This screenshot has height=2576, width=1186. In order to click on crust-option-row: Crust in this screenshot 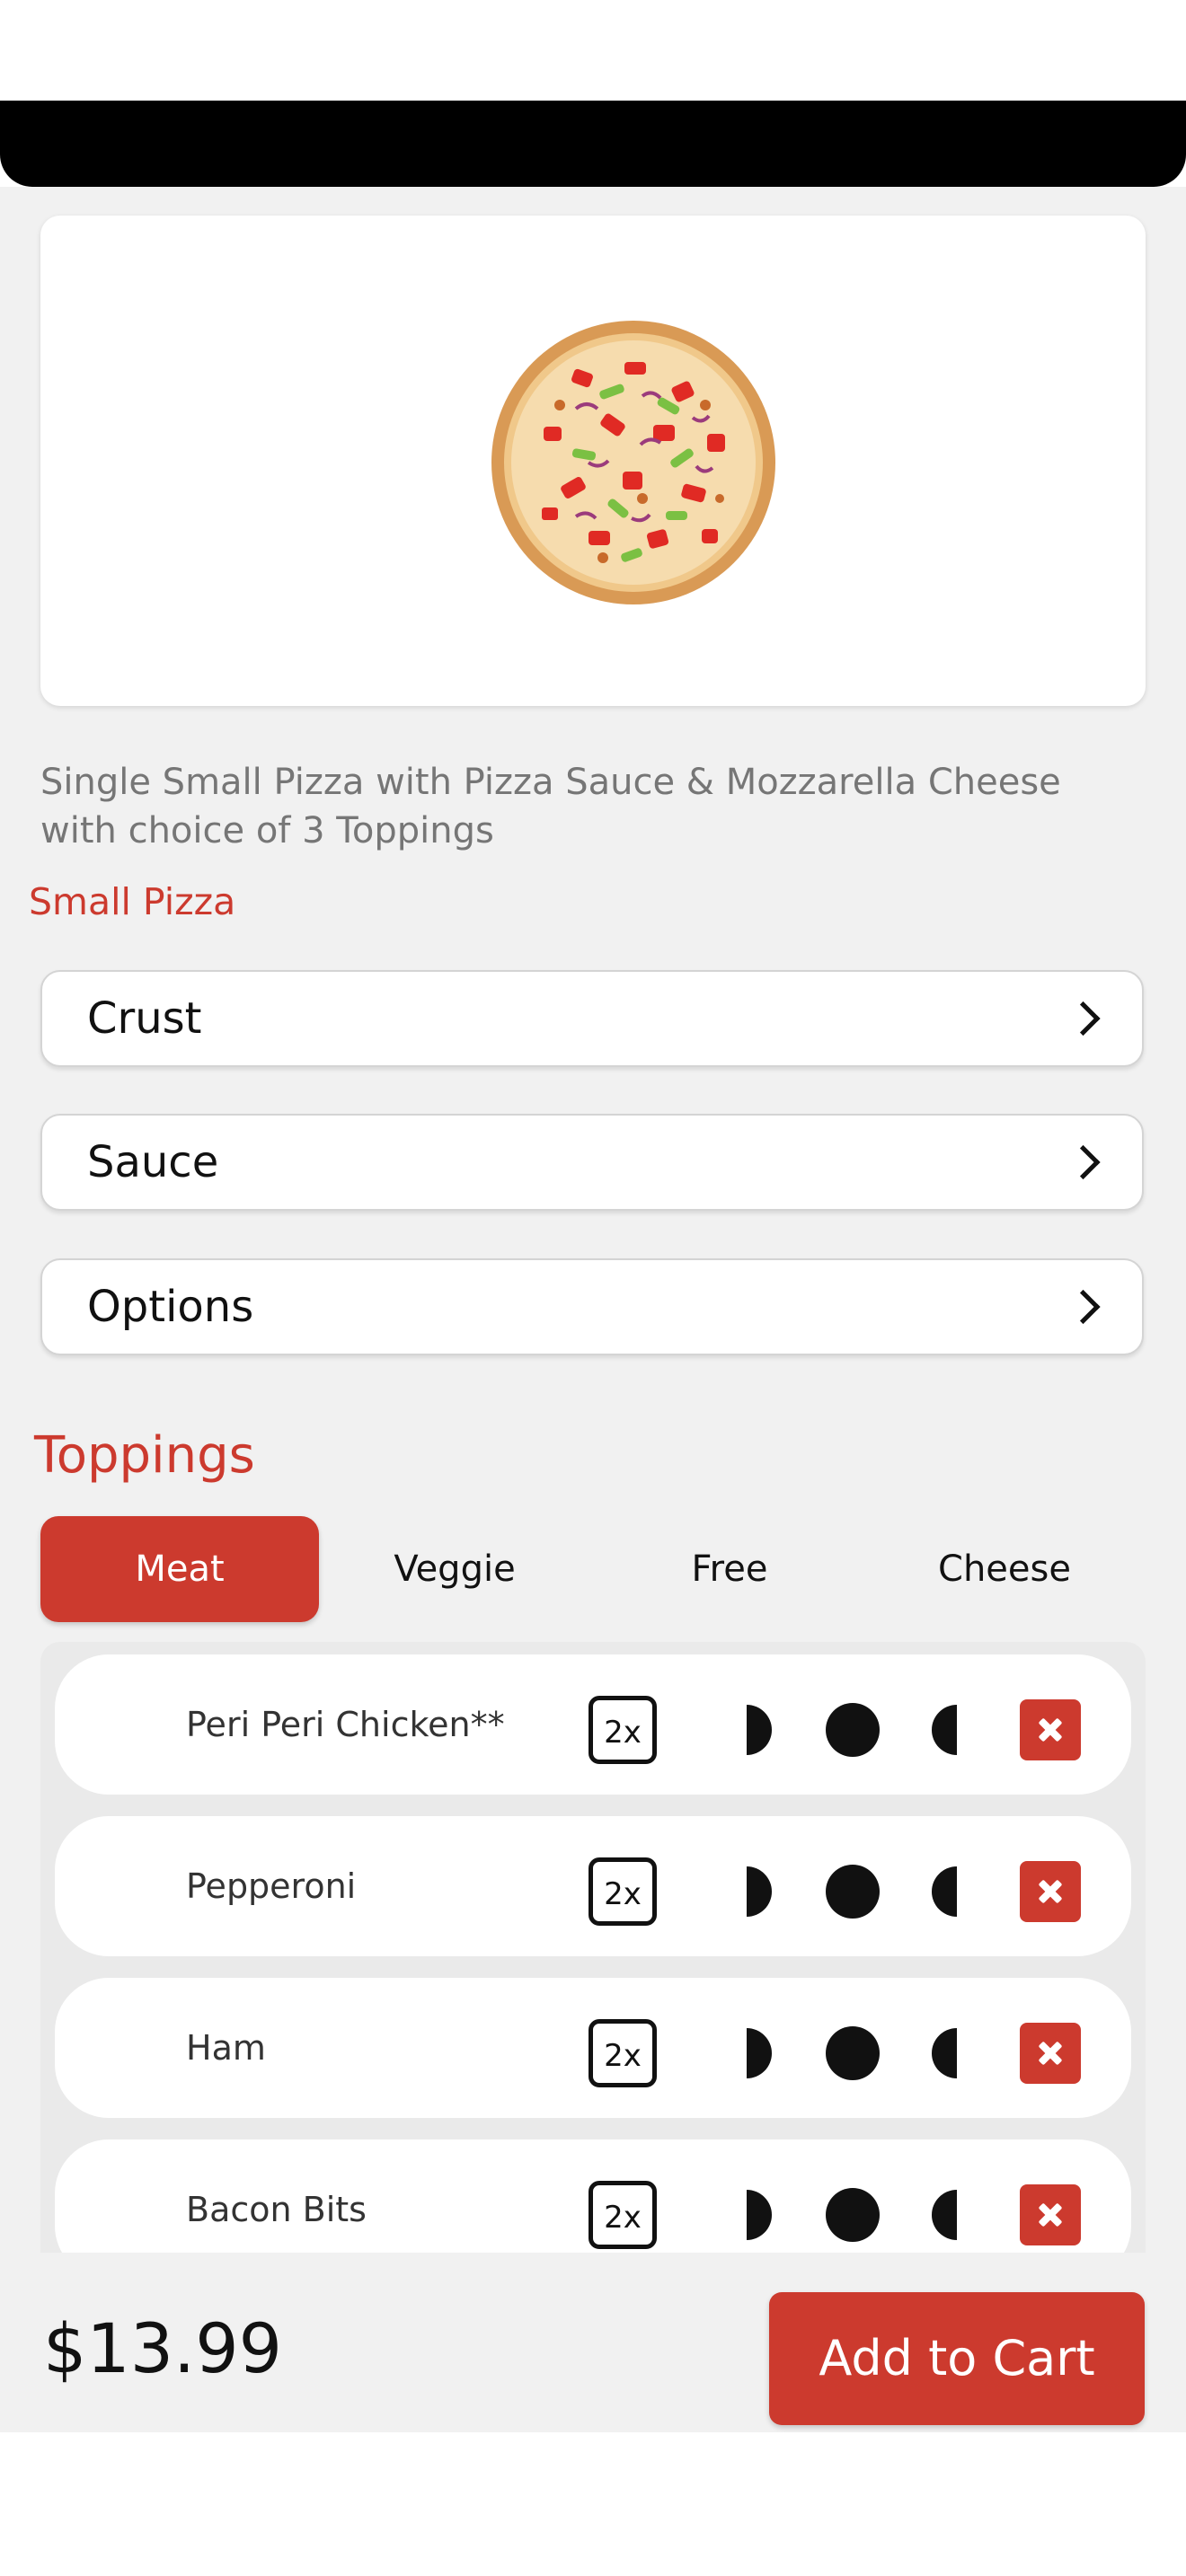, I will do `click(592, 1018)`.